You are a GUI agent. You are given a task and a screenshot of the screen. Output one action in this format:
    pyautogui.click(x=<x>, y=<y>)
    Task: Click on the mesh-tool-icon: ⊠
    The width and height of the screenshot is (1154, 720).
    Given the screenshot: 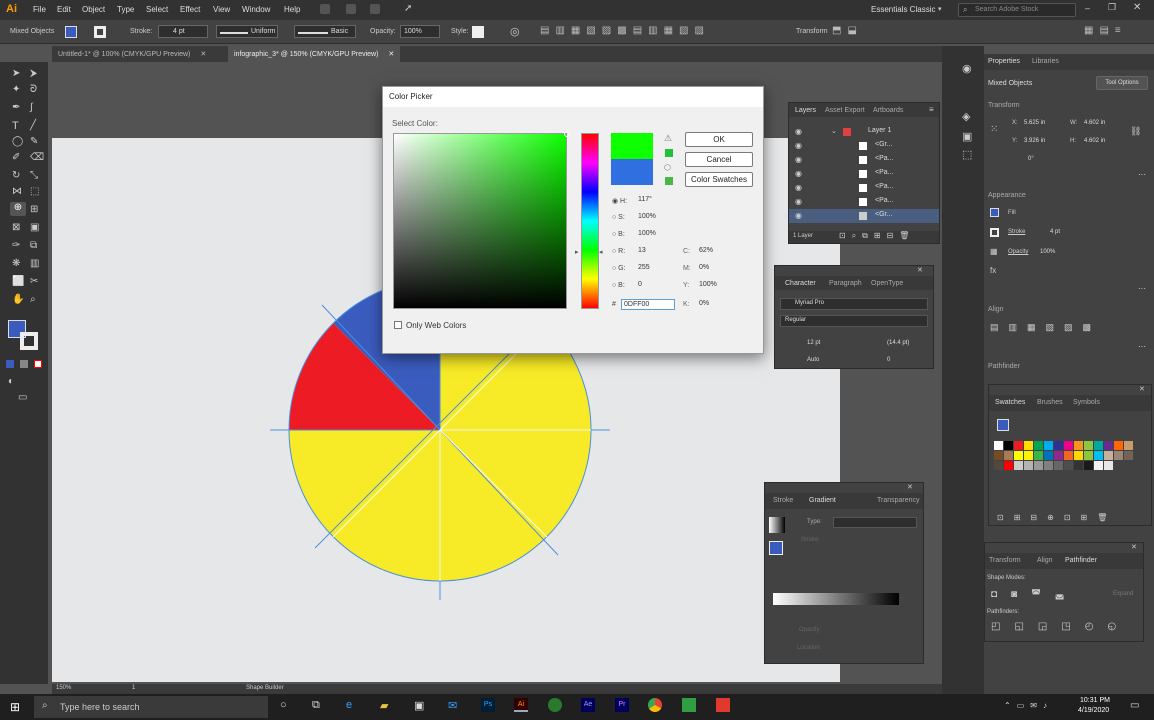 What is the action you would take?
    pyautogui.click(x=16, y=227)
    